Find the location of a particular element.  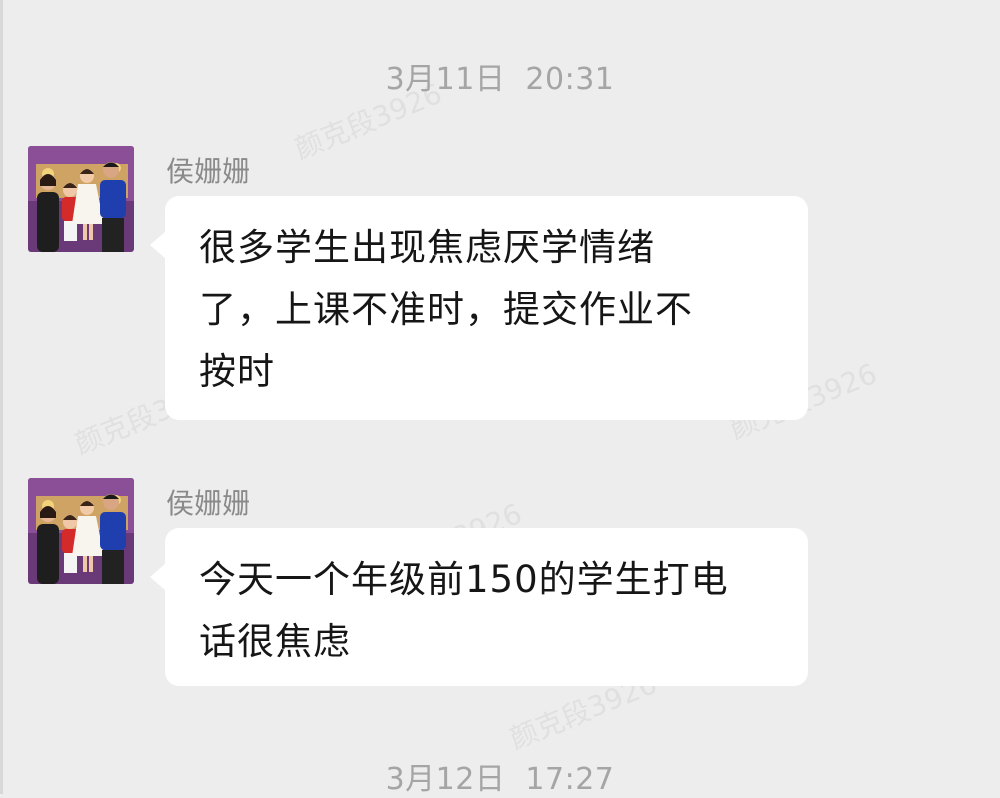

left-border is located at coordinates (1, 397).